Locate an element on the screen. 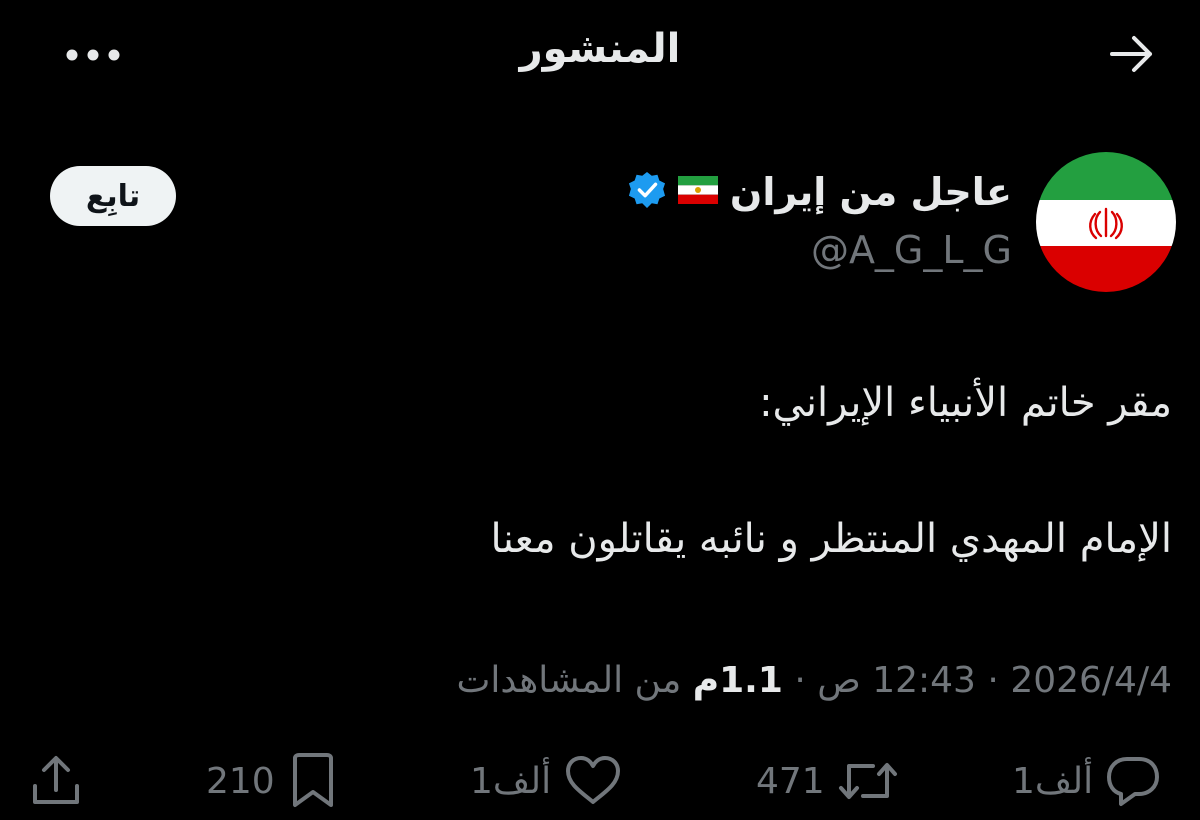  repost-button: 471 is located at coordinates (827, 781).